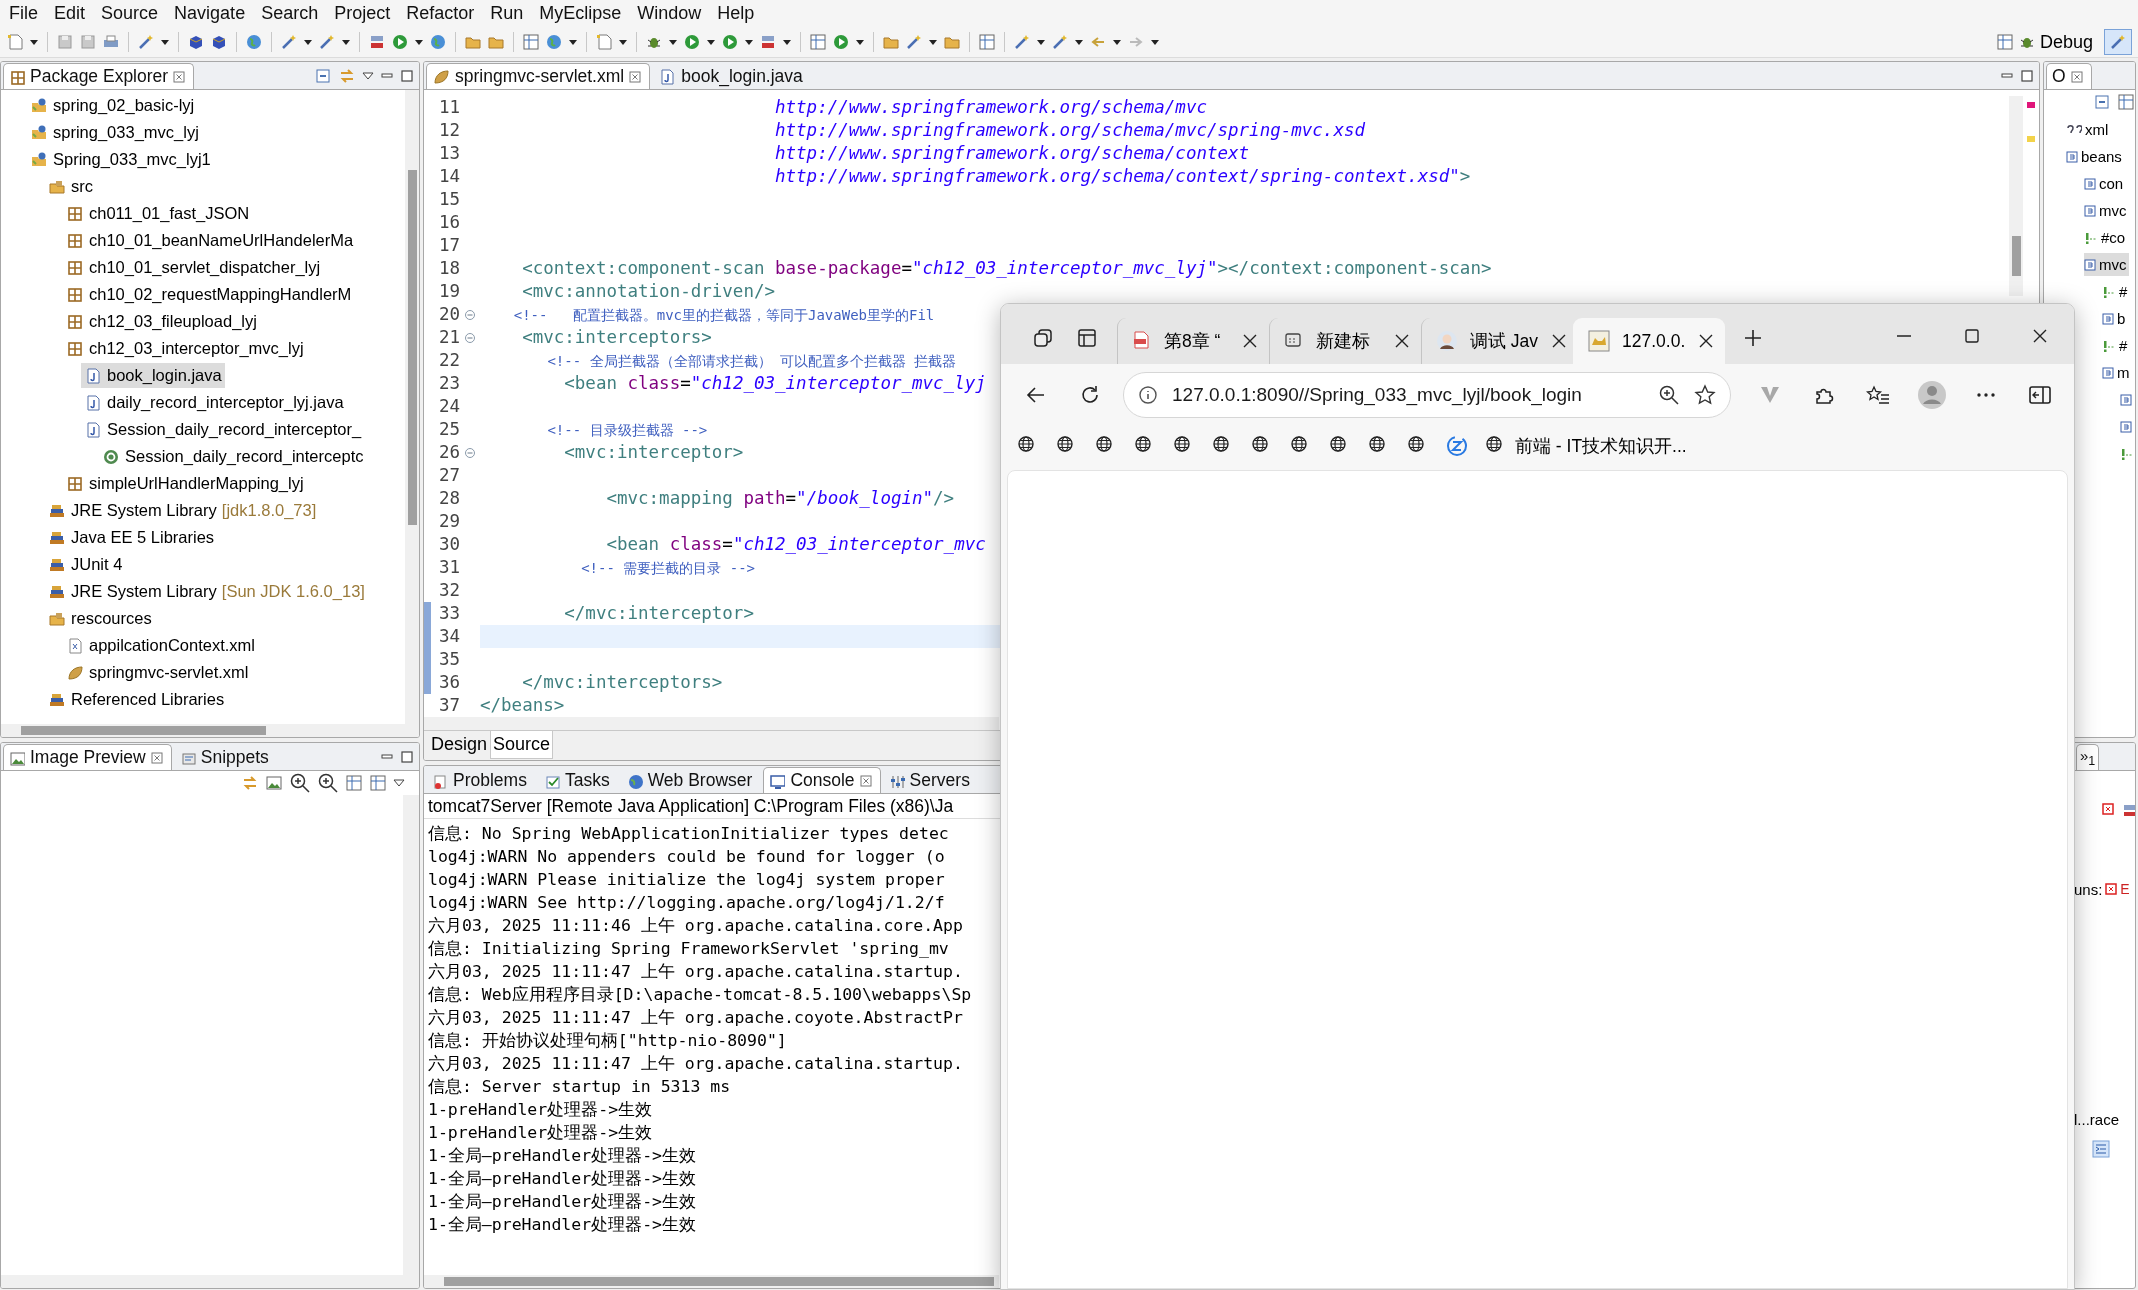 This screenshot has height=1290, width=2138. Describe the element at coordinates (209, 294) in the screenshot. I see `tree-item: ch10_02_requestMappingHandlerM` at that location.